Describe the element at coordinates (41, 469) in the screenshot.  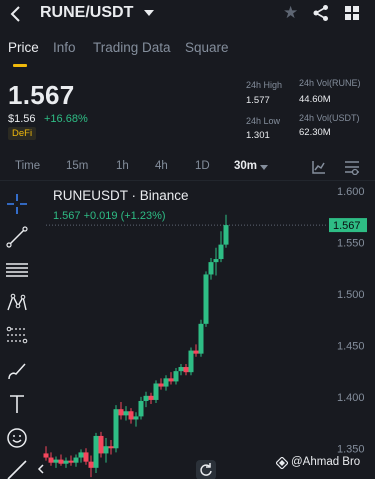
I see `collapse-toolbar-icon` at that location.